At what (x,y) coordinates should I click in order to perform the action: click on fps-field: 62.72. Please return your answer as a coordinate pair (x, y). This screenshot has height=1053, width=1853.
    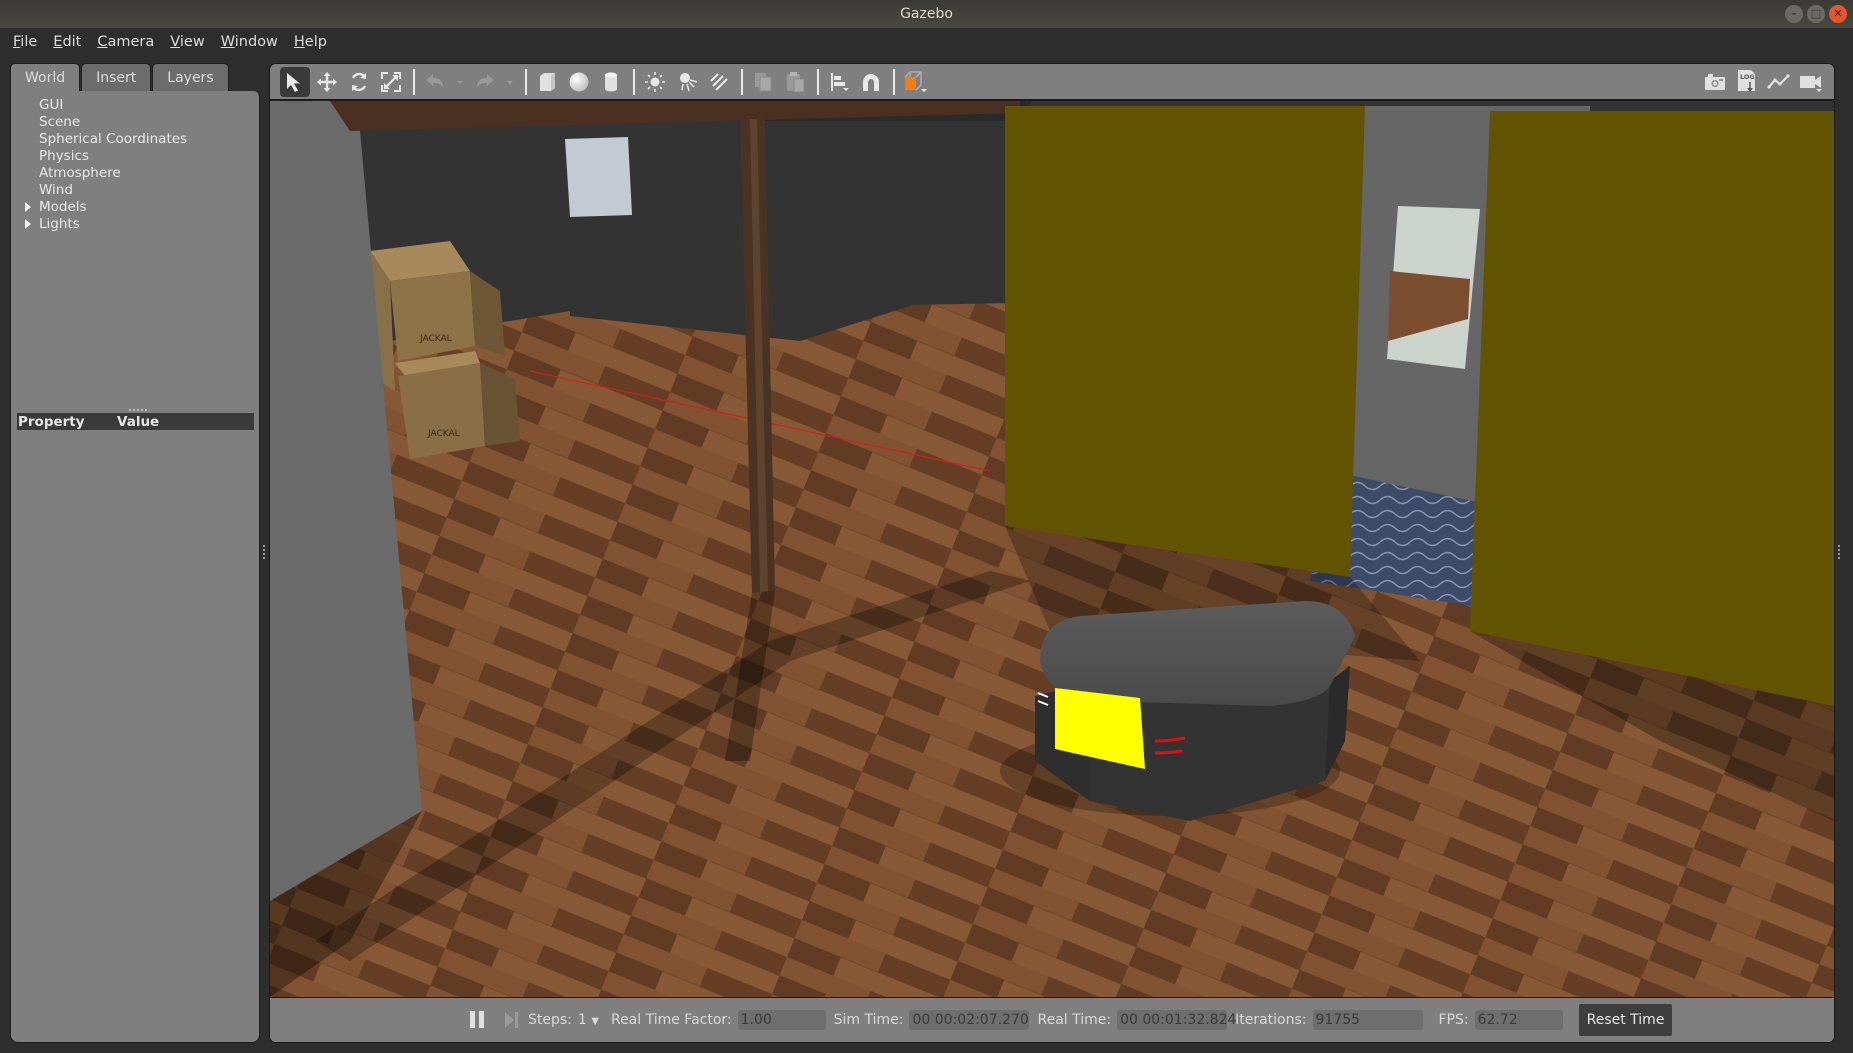
    Looking at the image, I should click on (1518, 1020).